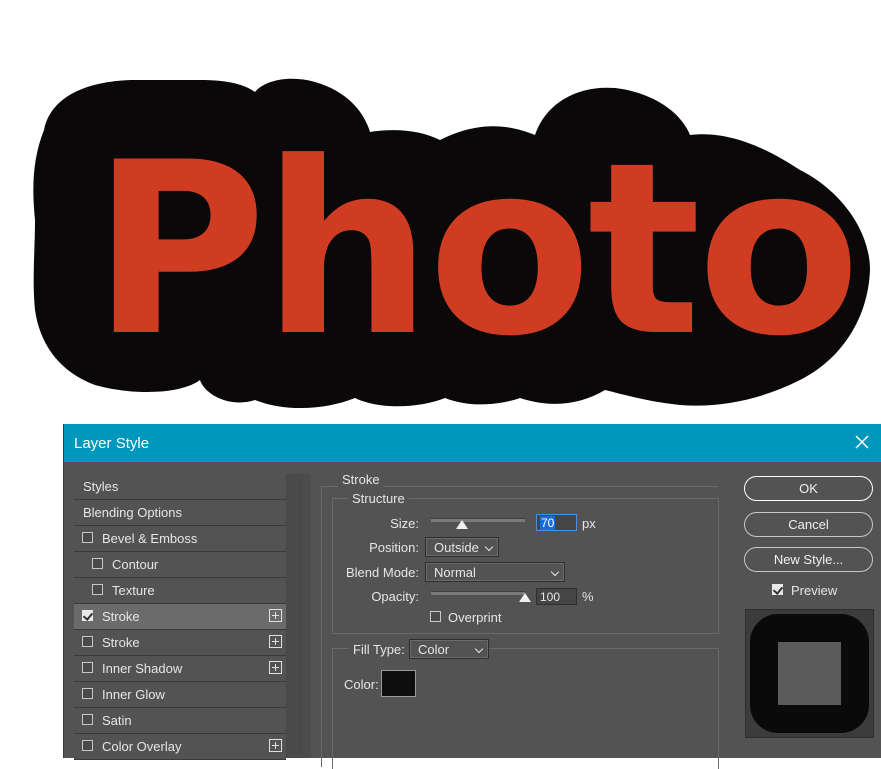 The width and height of the screenshot is (881, 769). I want to click on dialog-titlebar: Layer Style, so click(472, 443).